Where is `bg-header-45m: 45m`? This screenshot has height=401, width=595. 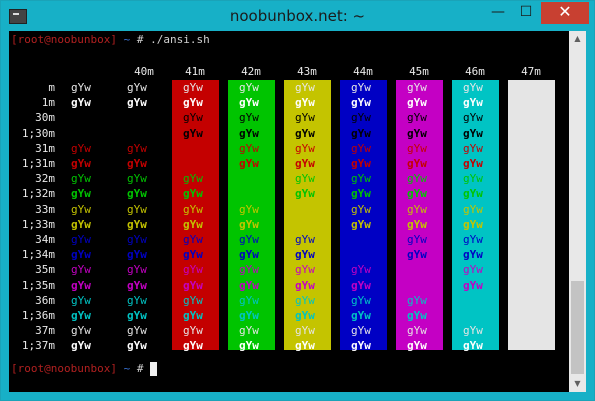 bg-header-45m: 45m is located at coordinates (419, 71).